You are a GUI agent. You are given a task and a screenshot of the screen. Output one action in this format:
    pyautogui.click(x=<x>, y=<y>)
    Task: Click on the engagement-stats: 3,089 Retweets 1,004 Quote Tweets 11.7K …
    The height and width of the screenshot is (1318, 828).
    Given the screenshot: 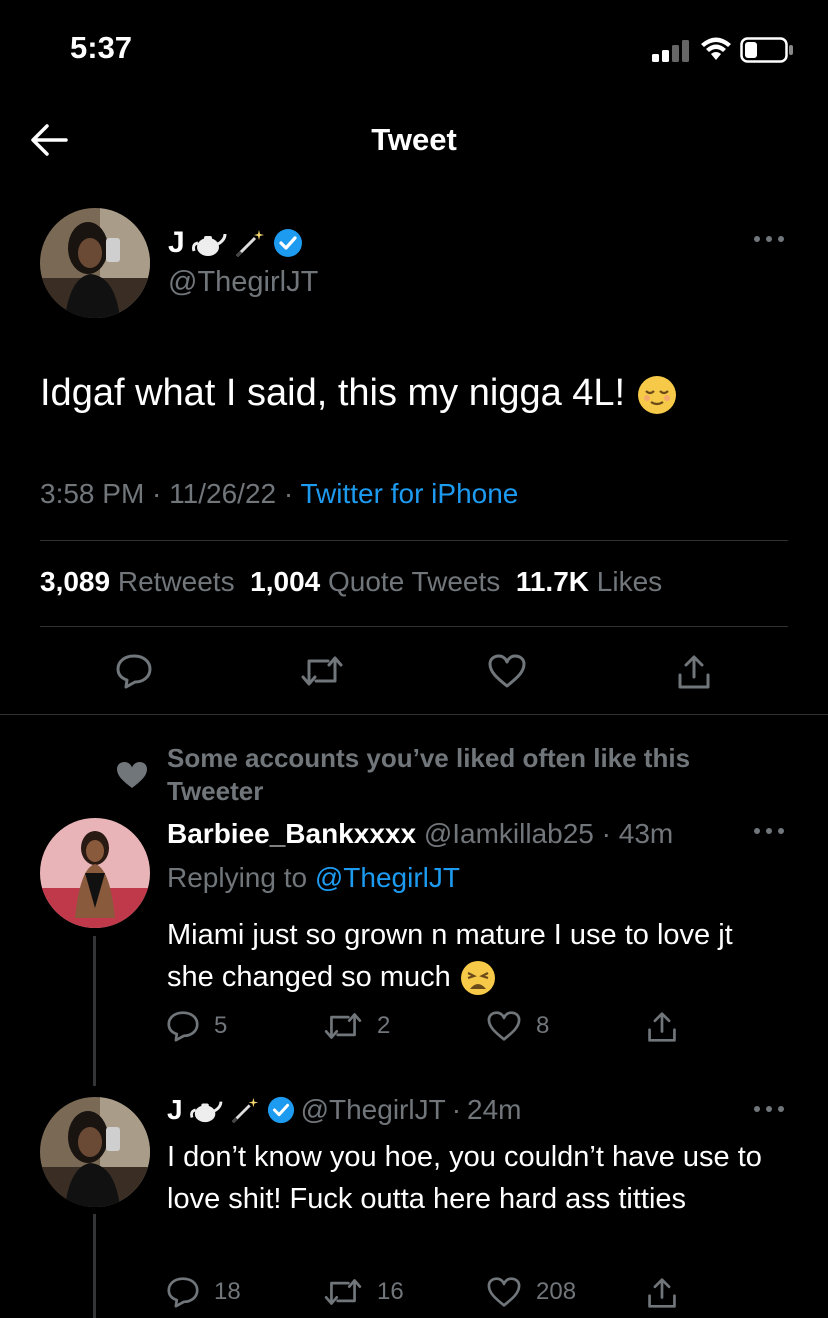 What is the action you would take?
    pyautogui.click(x=351, y=582)
    